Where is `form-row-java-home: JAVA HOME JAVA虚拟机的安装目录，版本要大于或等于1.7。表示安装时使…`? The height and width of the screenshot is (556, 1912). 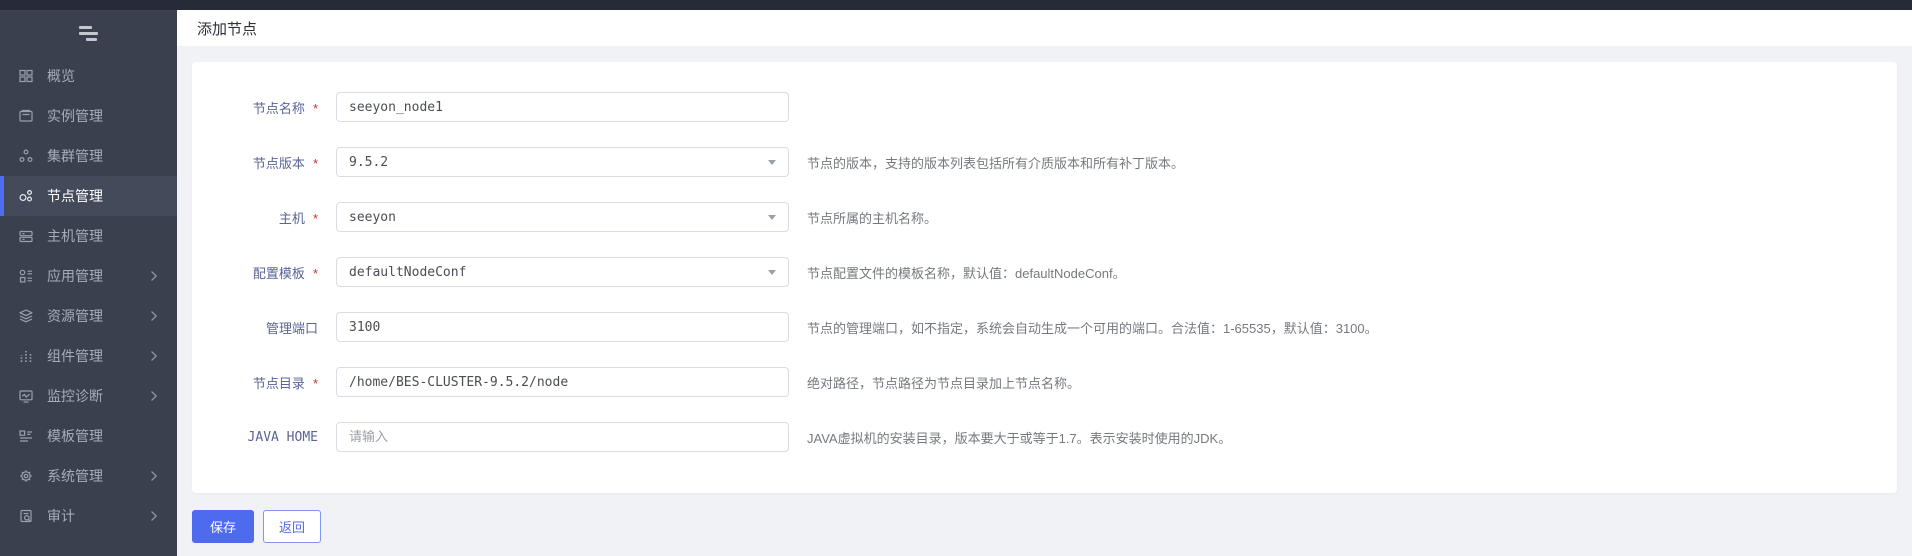 form-row-java-home: JAVA HOME JAVA虚拟机的安装目录，版本要大于或等于1.7。表示安装时使… is located at coordinates (1044, 437).